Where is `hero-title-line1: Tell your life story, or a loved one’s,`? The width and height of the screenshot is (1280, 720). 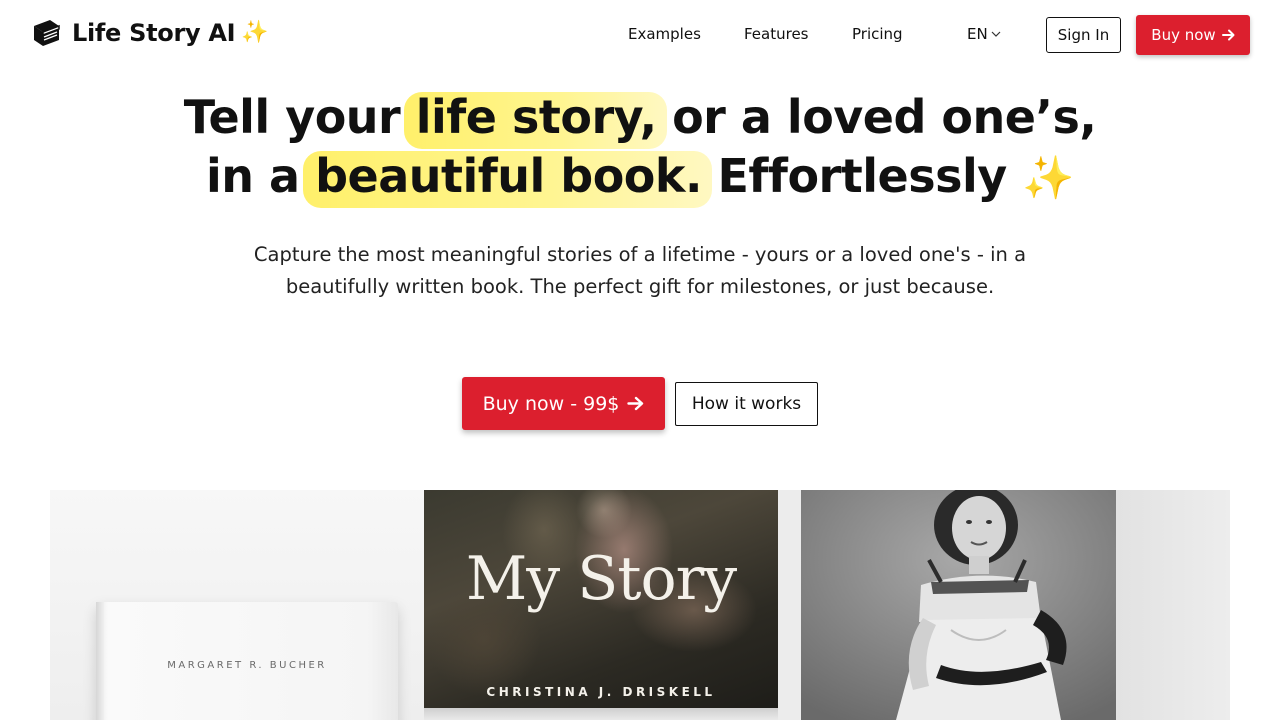 hero-title-line1: Tell your life story, or a loved one’s, is located at coordinates (640, 118).